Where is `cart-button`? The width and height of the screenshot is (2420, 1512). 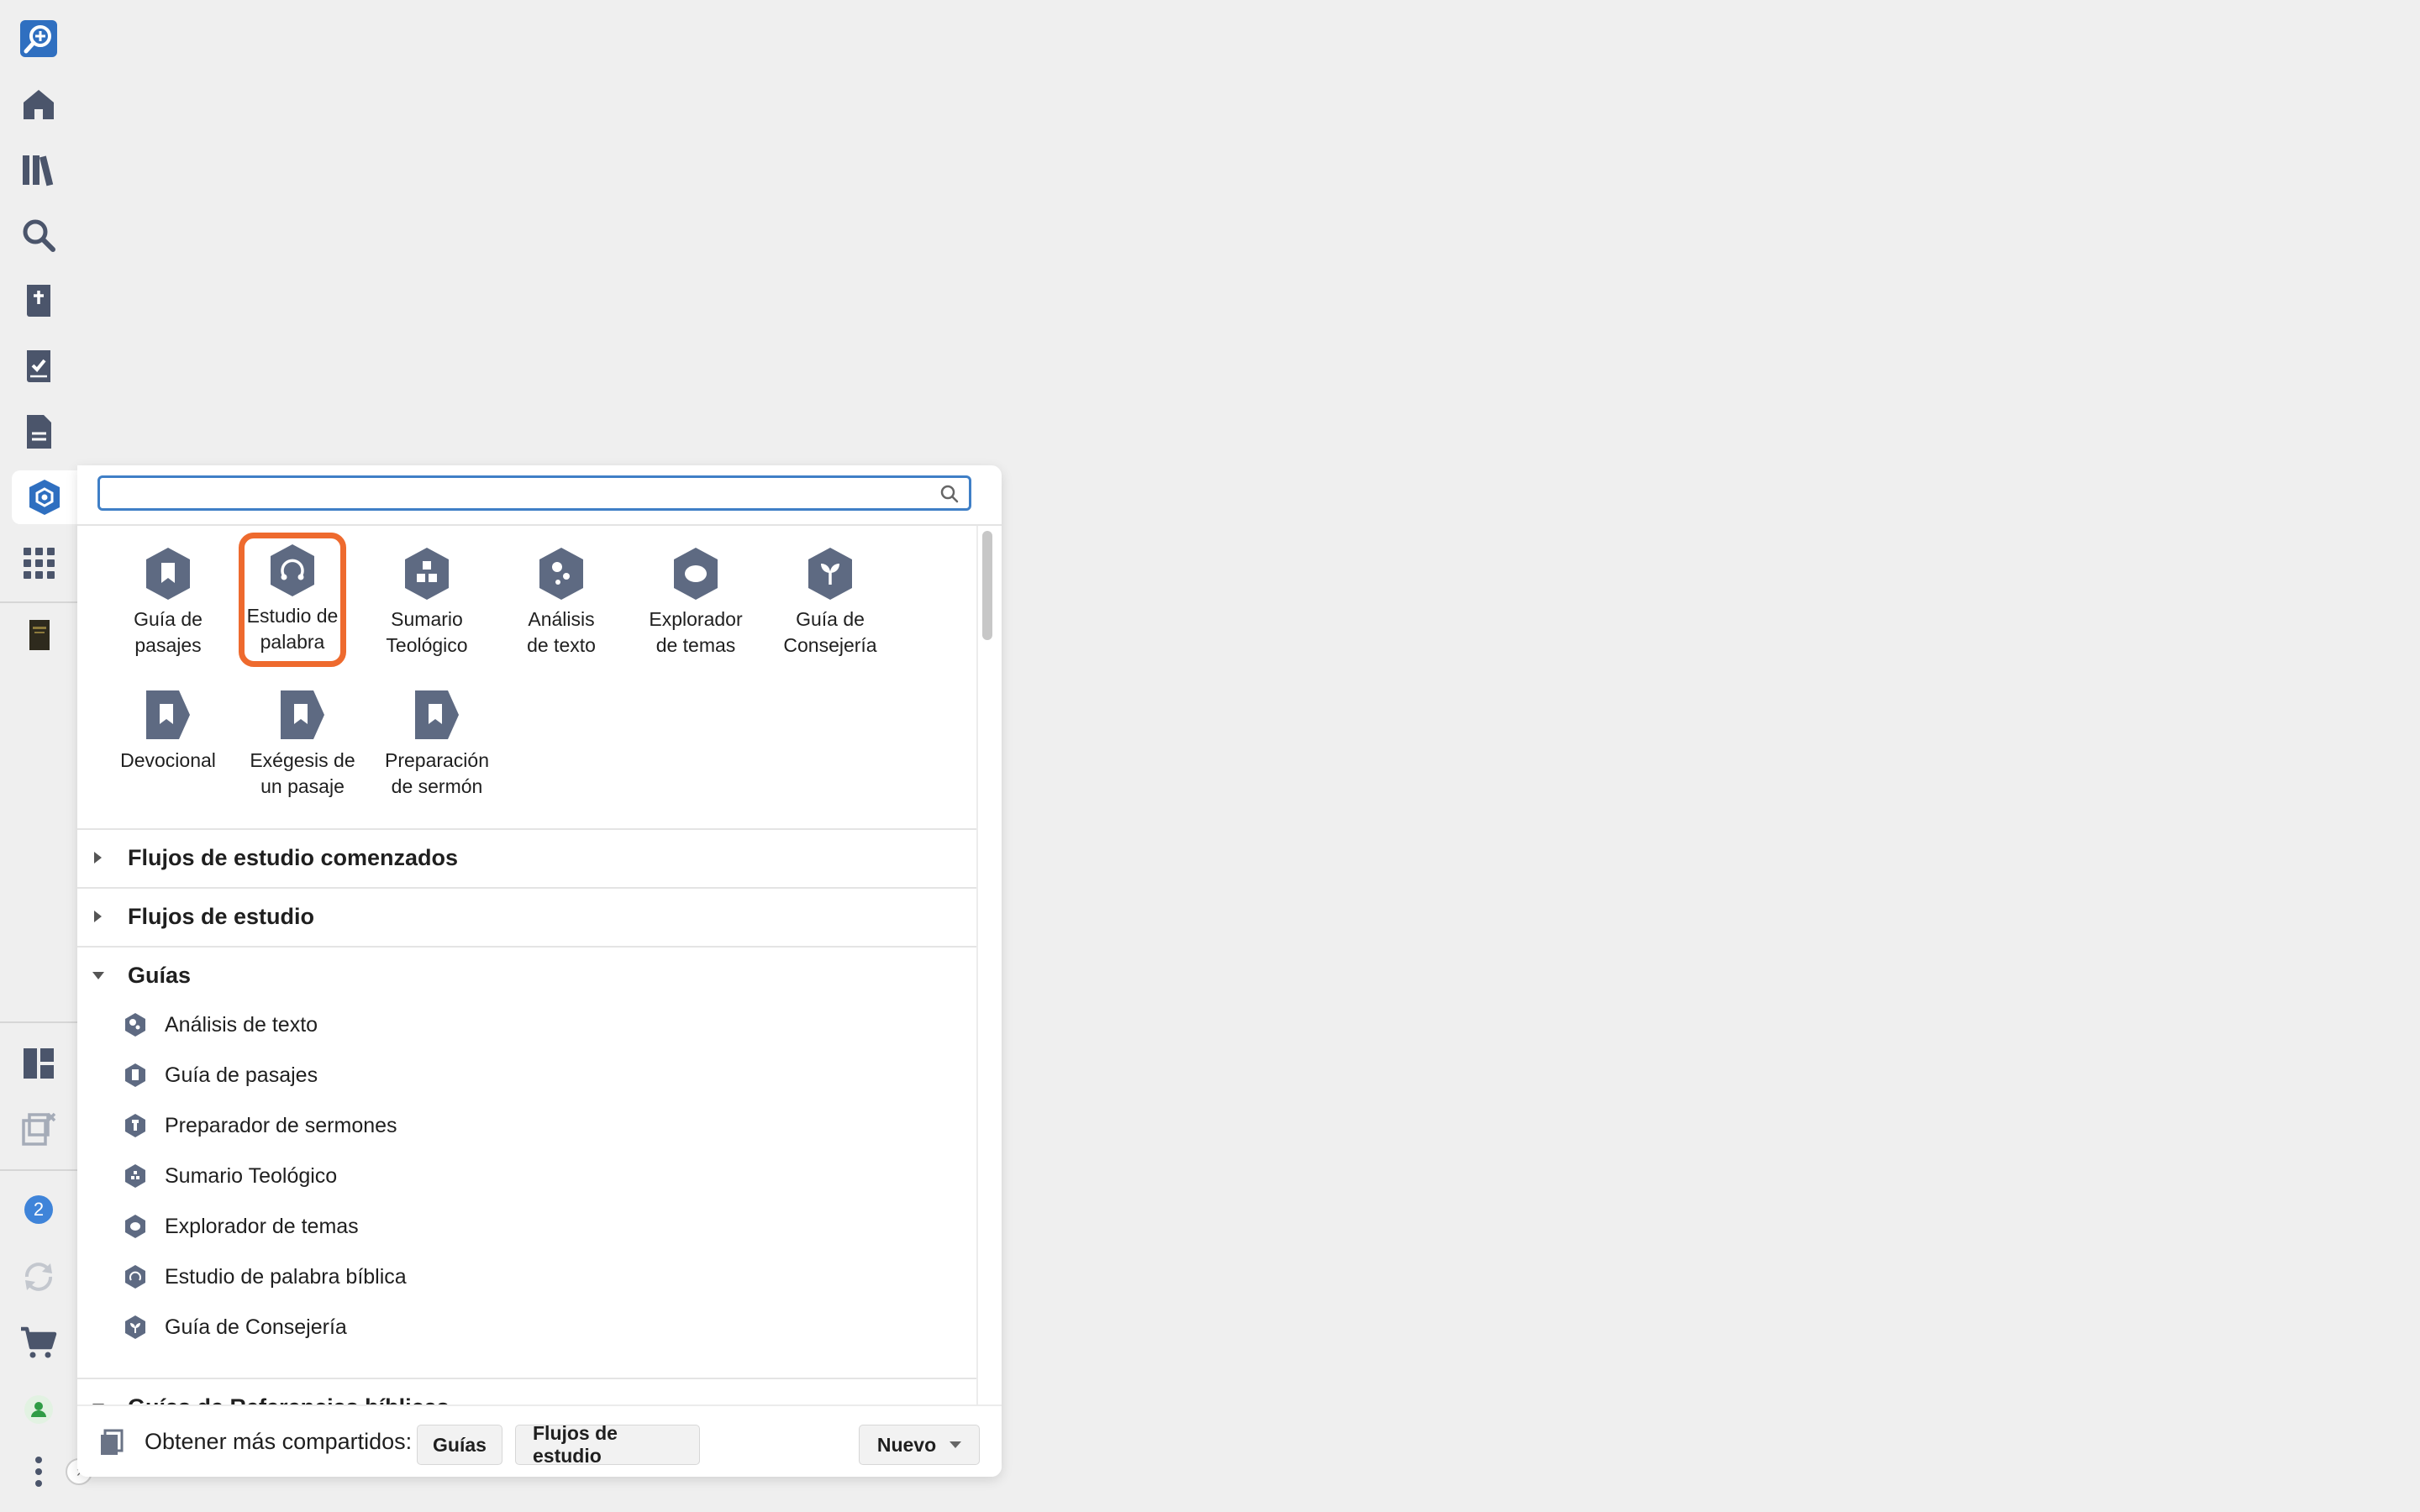 cart-button is located at coordinates (39, 1342).